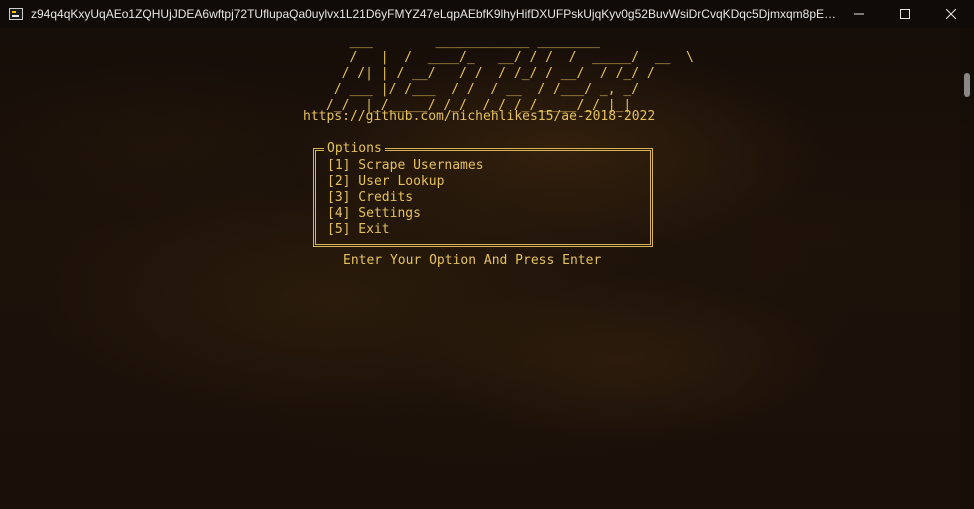 The image size is (974, 509). I want to click on maximize-icon, so click(905, 14).